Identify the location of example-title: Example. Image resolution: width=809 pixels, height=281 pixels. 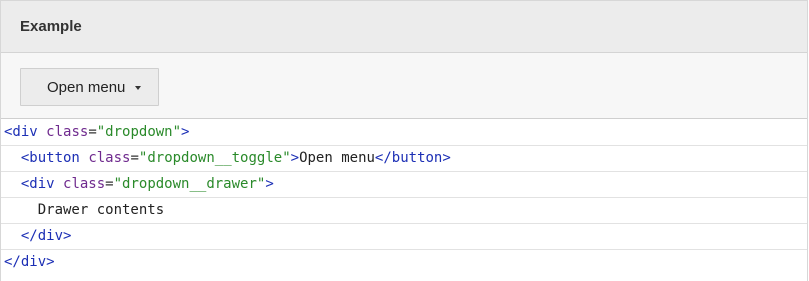
(51, 26).